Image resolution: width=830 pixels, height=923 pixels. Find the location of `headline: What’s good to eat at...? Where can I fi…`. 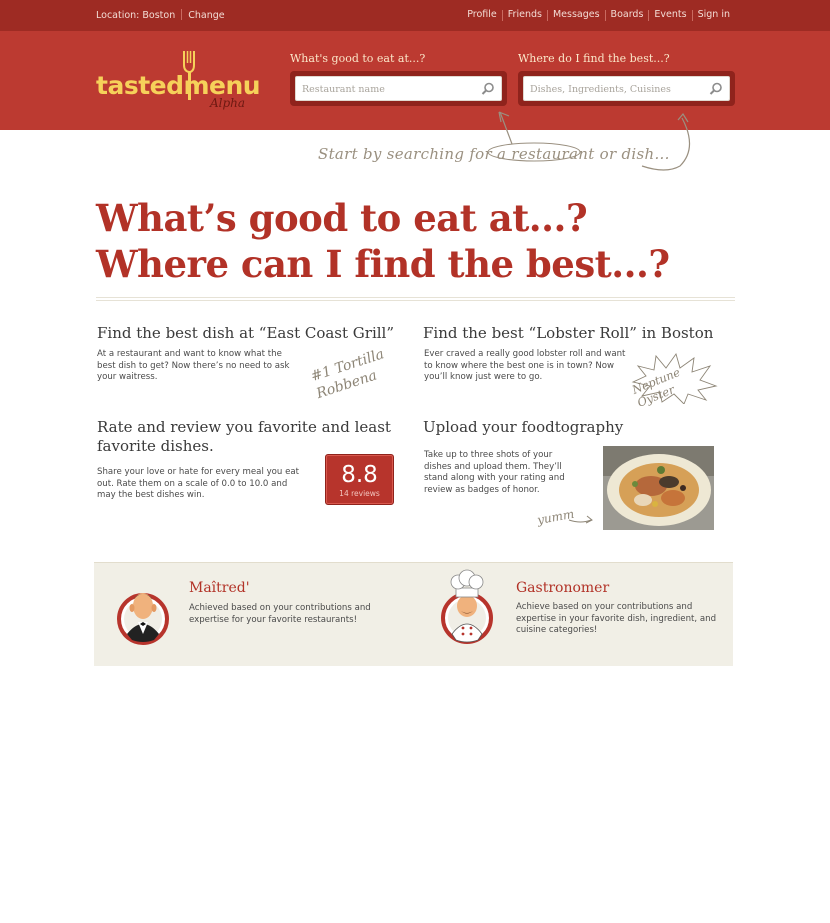

headline: What’s good to eat at...? Where can I fi… is located at coordinates (383, 241).